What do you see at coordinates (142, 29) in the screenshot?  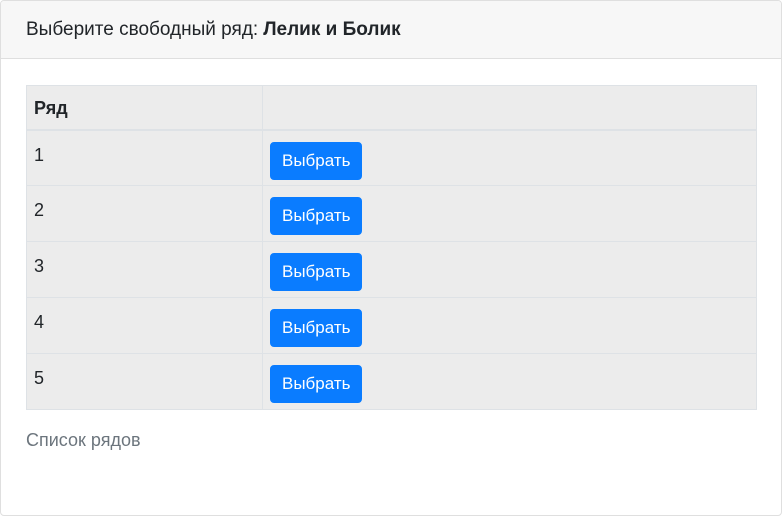 I see `header-prefix: Выберите свободный ряд:` at bounding box center [142, 29].